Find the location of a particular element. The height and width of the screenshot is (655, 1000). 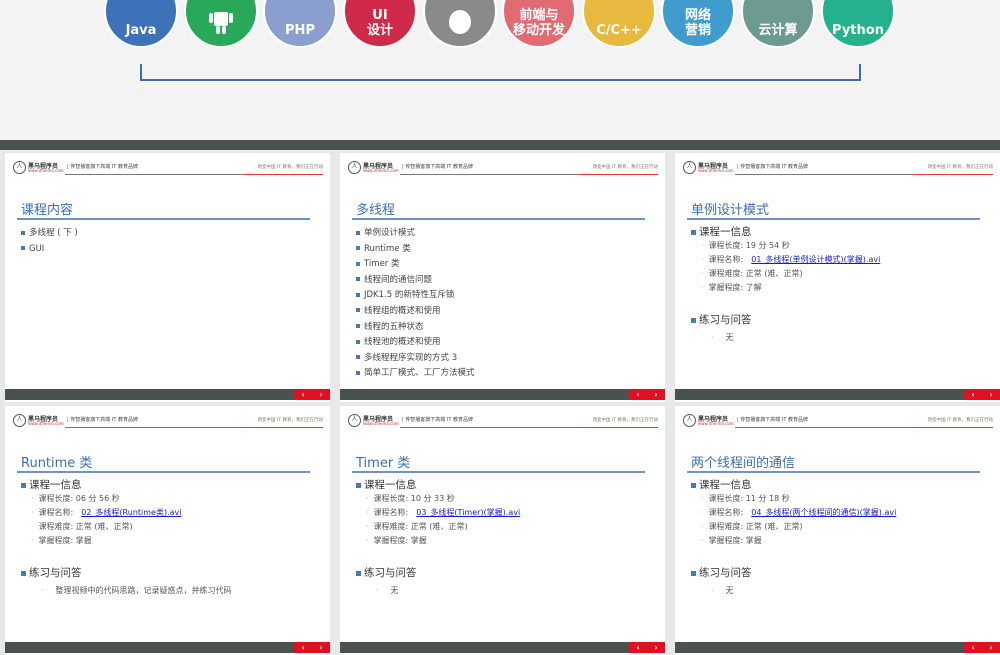

course-length: 课程长度: 10 分 33 秒 is located at coordinates (414, 498).